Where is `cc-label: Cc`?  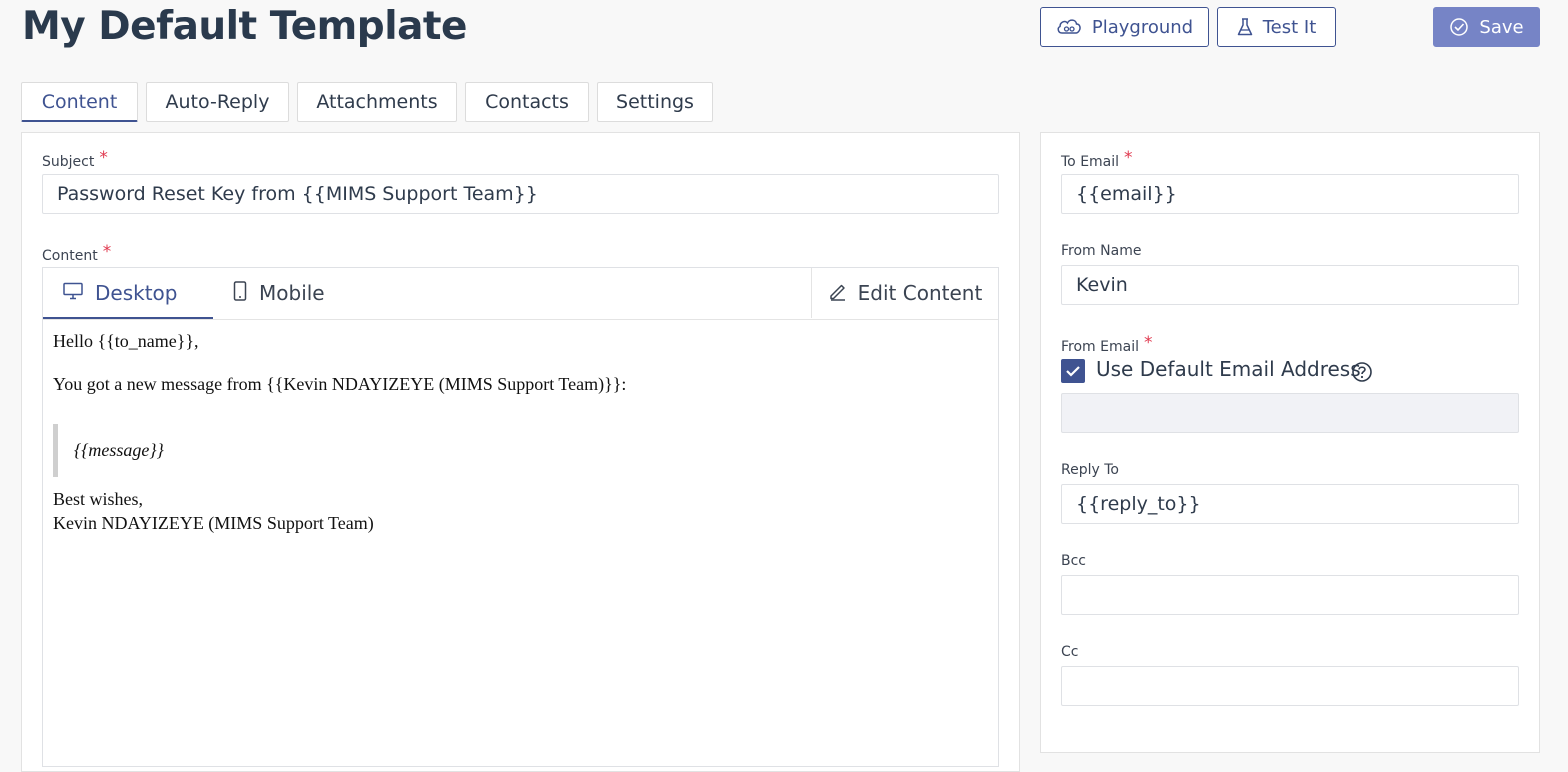
cc-label: Cc is located at coordinates (1070, 652).